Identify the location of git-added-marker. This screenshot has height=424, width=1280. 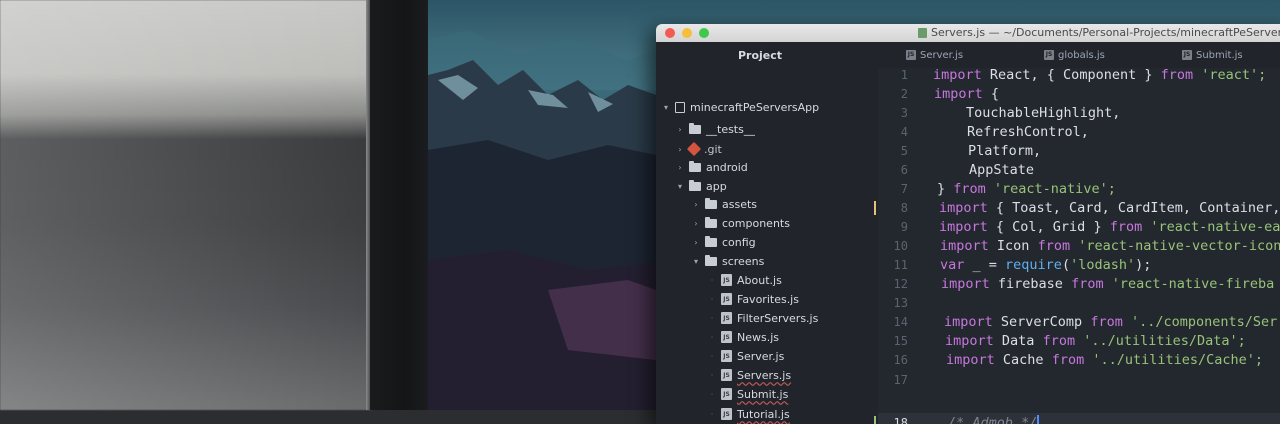
(875, 420).